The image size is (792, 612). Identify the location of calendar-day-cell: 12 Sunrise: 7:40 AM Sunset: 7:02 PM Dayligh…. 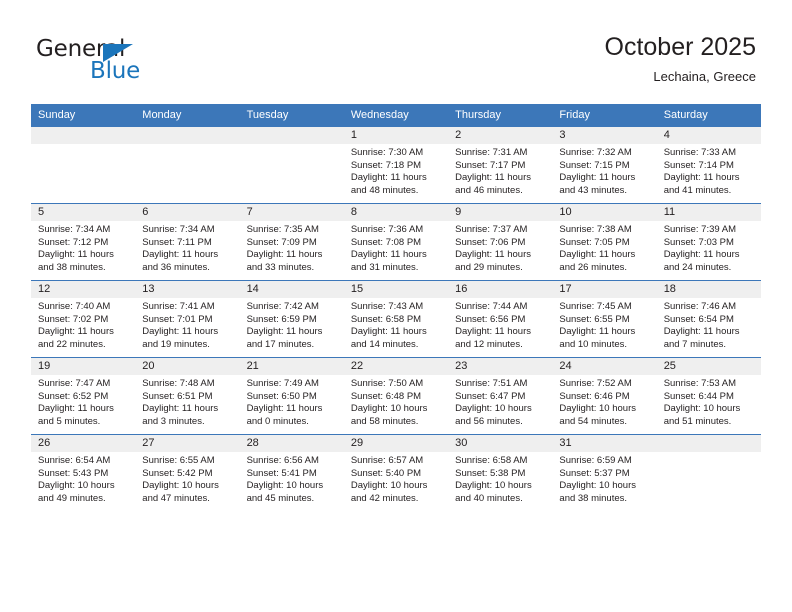
(83, 319).